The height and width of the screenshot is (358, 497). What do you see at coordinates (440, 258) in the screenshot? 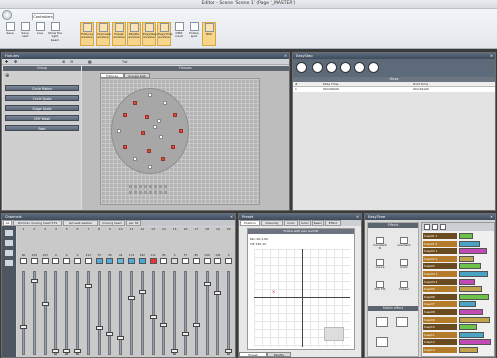
I see `sequence-row-label: Snap02 2` at bounding box center [440, 258].